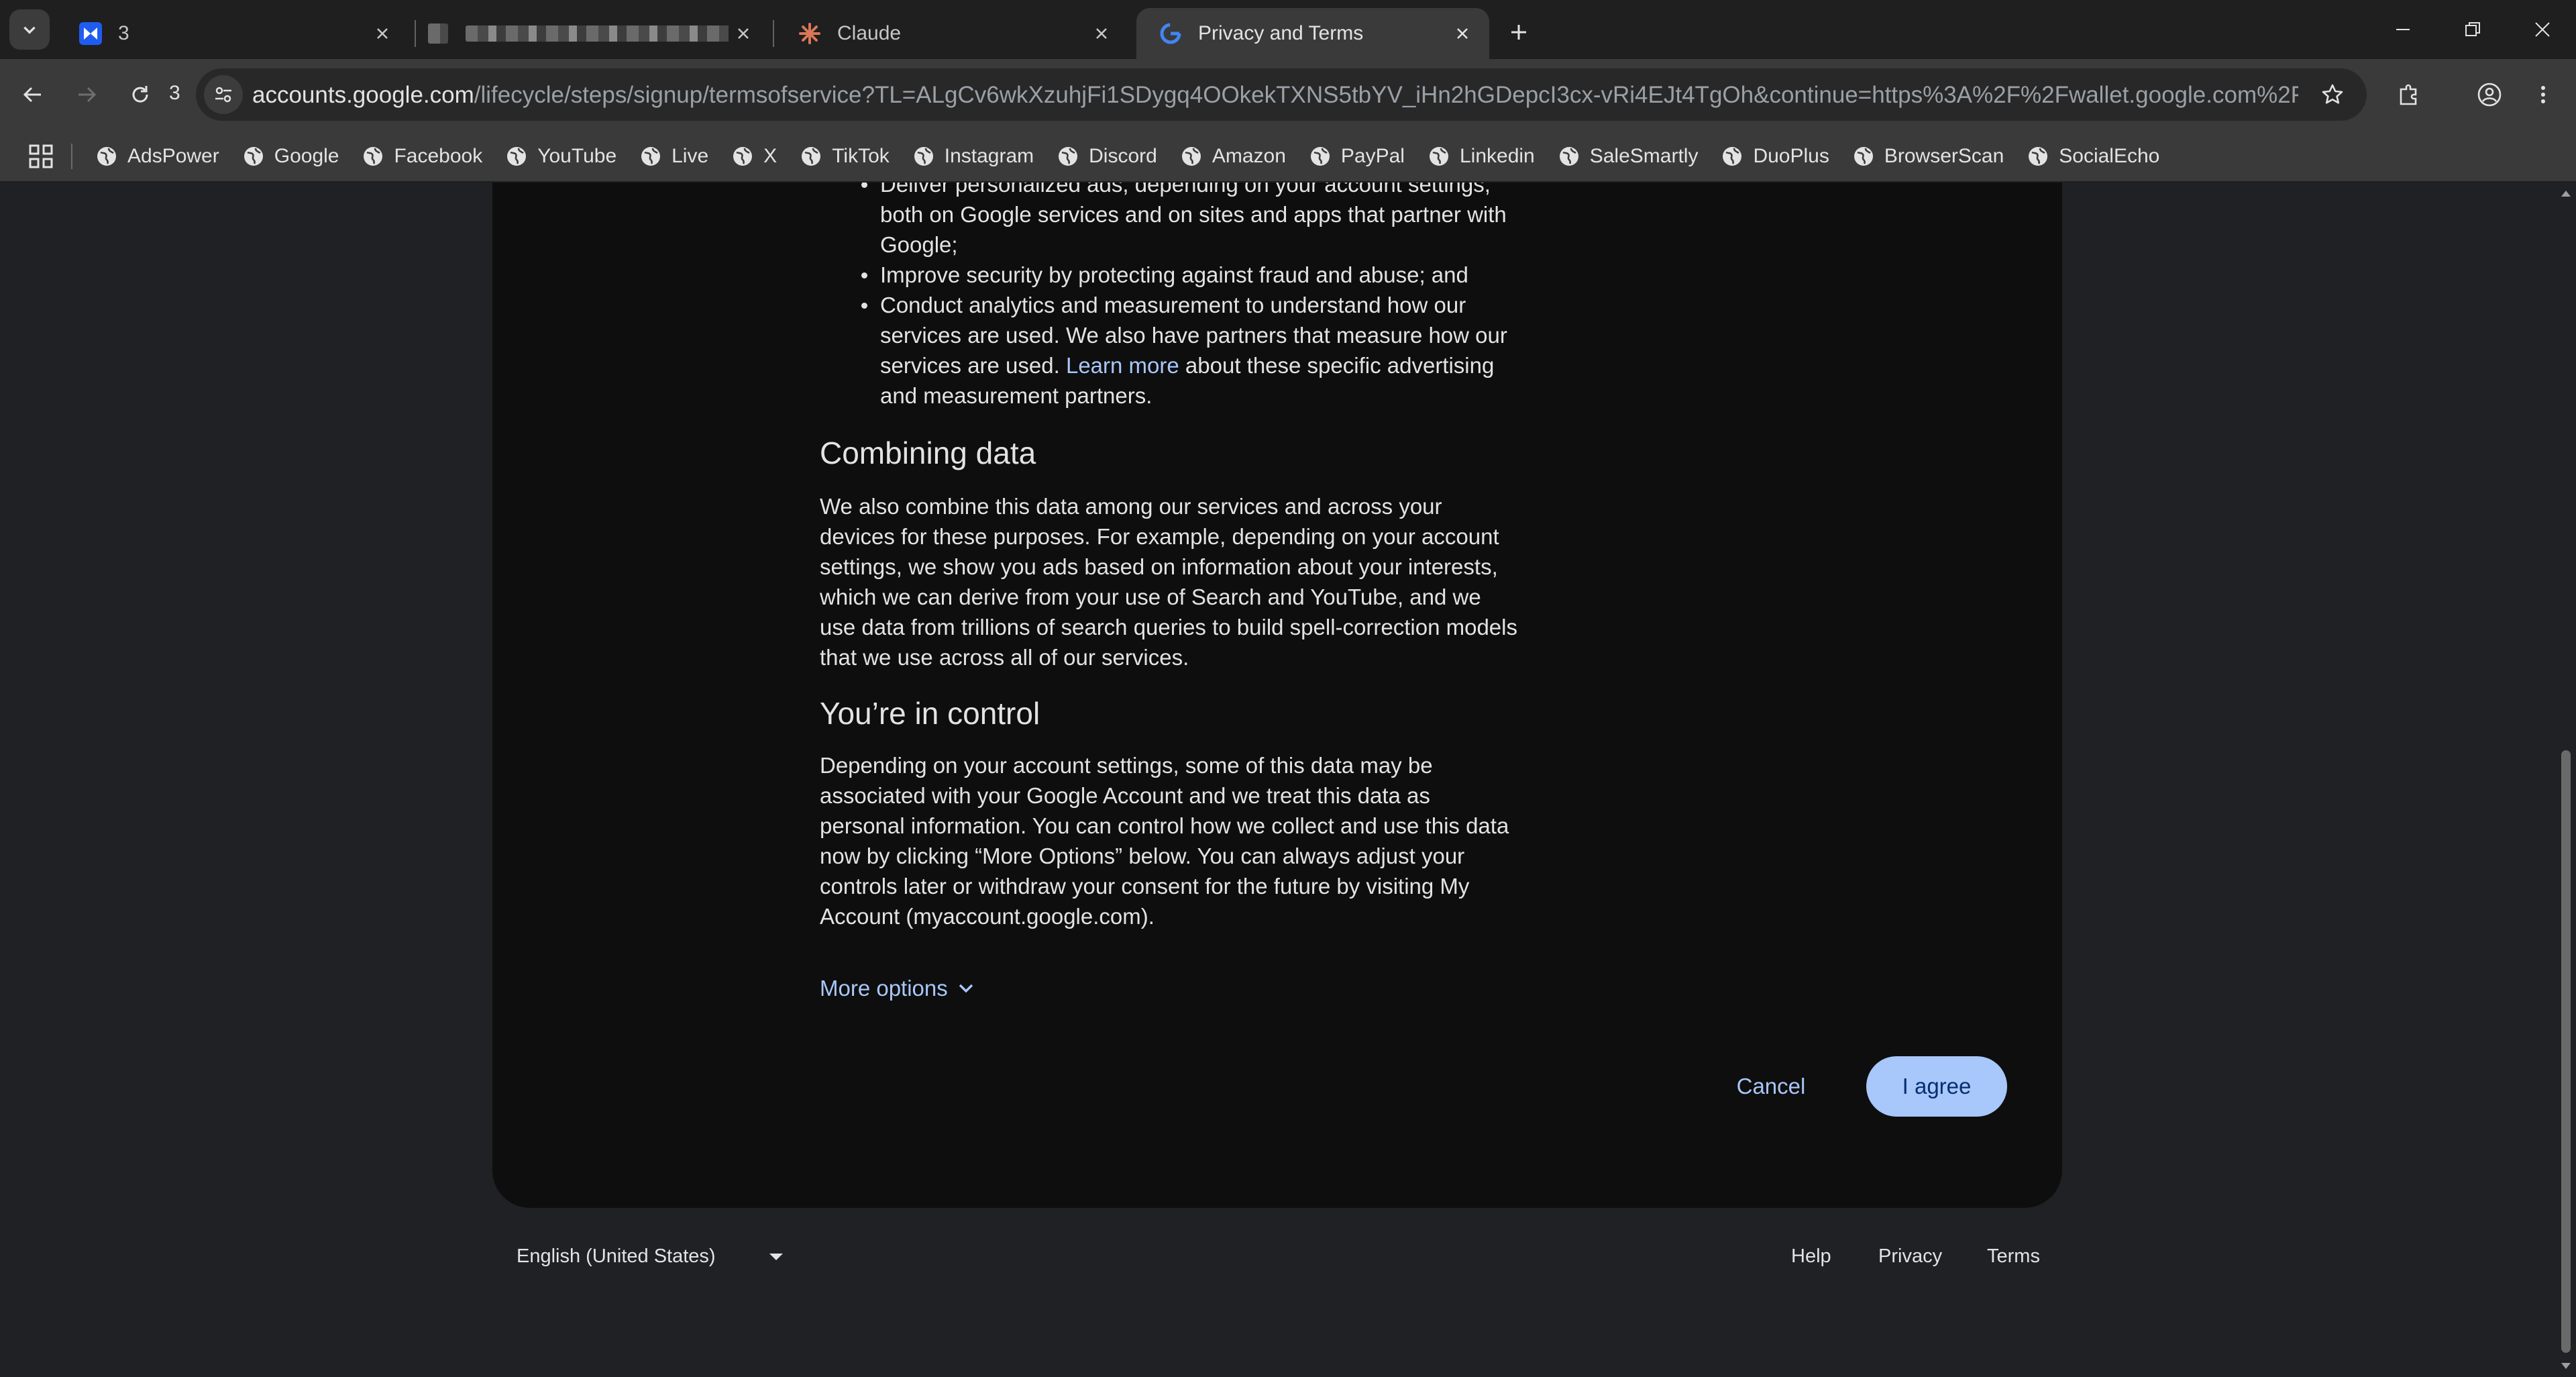 The width and height of the screenshot is (2576, 1377). Describe the element at coordinates (1170, 33) in the screenshot. I see `google-icon` at that location.